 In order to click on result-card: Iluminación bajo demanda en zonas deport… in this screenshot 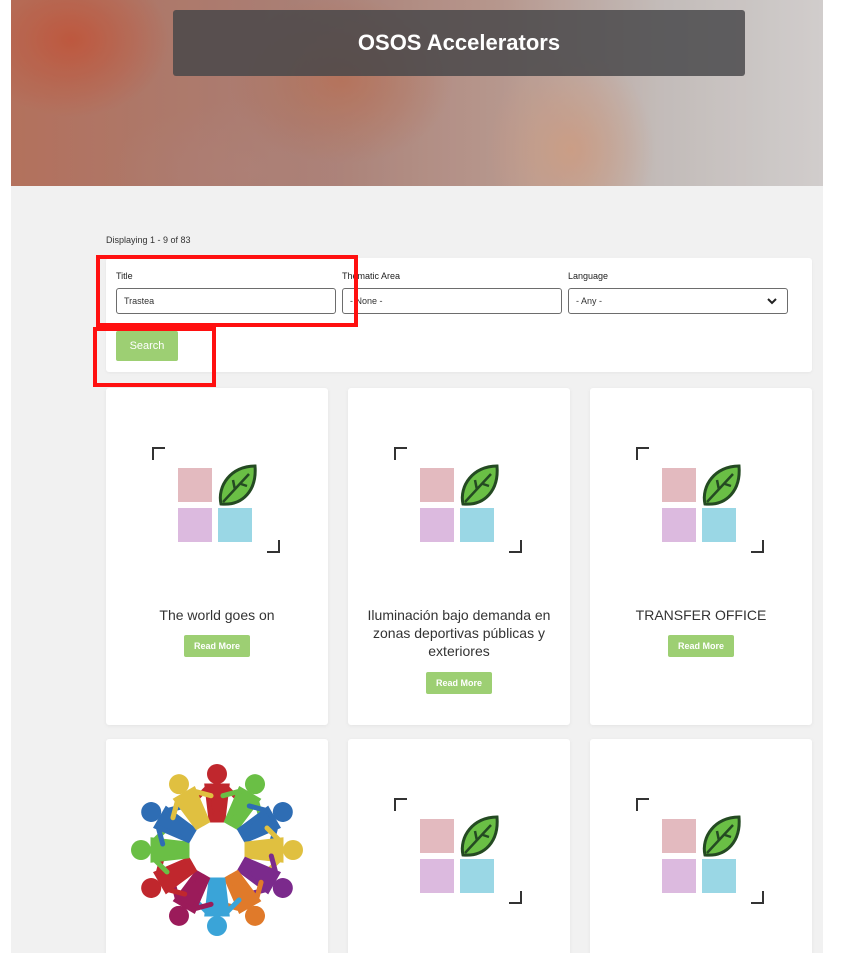, I will do `click(459, 556)`.